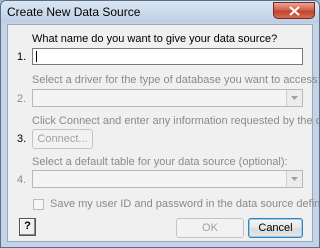 The height and width of the screenshot is (248, 320). I want to click on step-3-number: 3., so click(22, 139).